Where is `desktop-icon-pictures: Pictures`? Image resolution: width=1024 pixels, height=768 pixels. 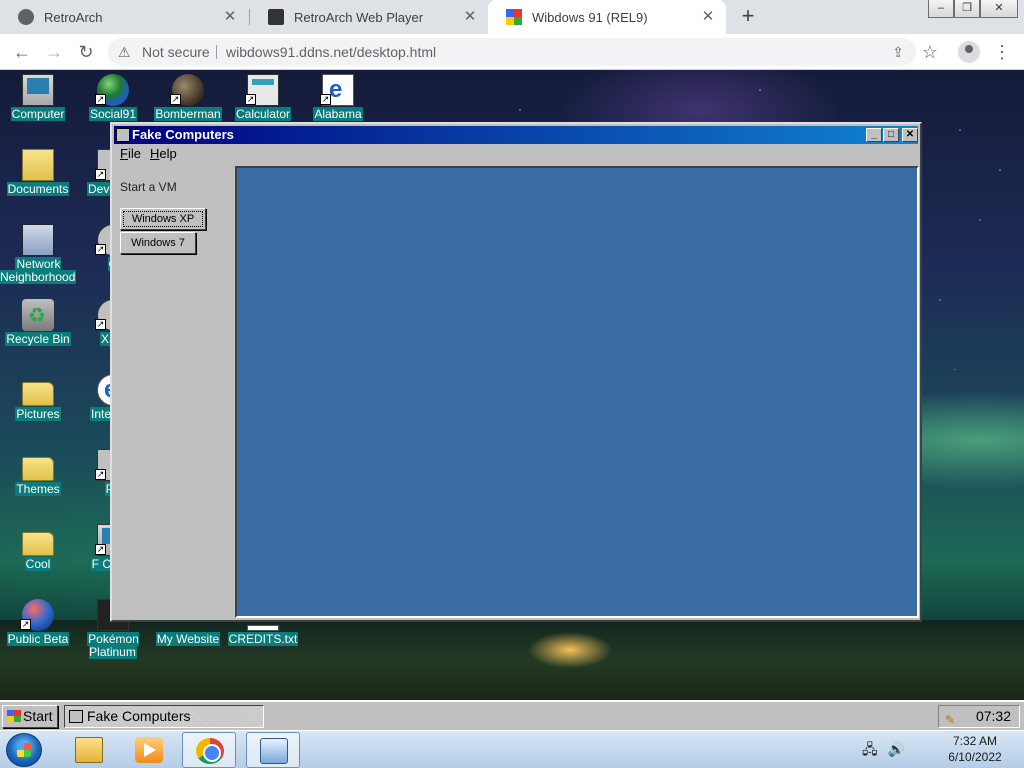
desktop-icon-pictures: Pictures is located at coordinates (38, 407).